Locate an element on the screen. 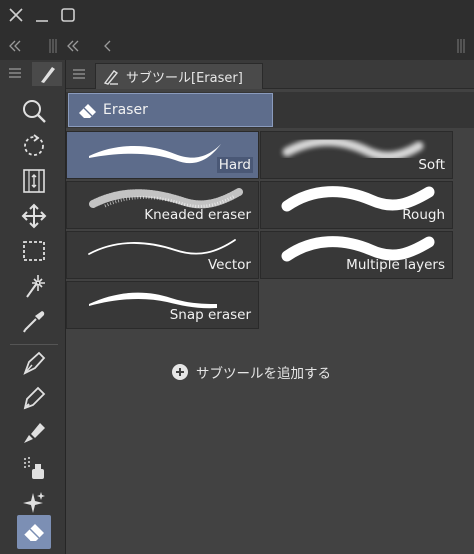 The height and width of the screenshot is (554, 474). minimize-icon is located at coordinates (42, 15).